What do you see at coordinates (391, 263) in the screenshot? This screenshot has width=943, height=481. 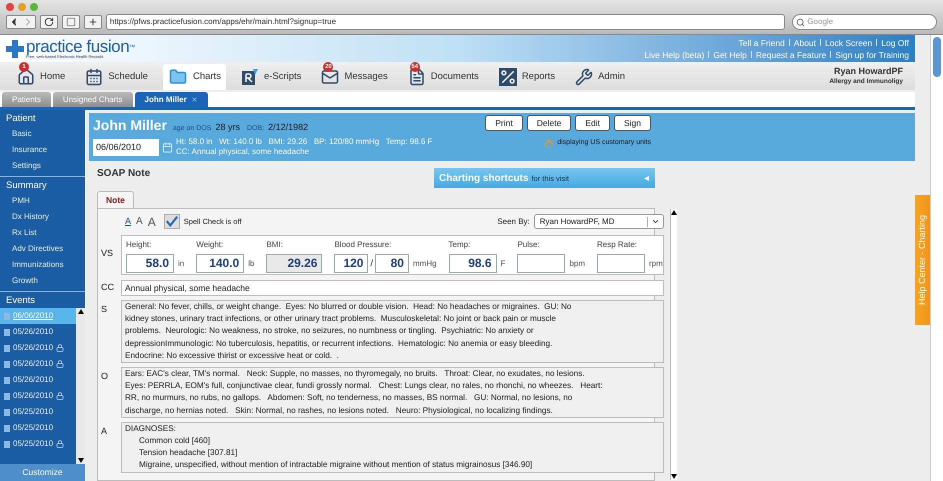 I see `diastolic-field: 80` at bounding box center [391, 263].